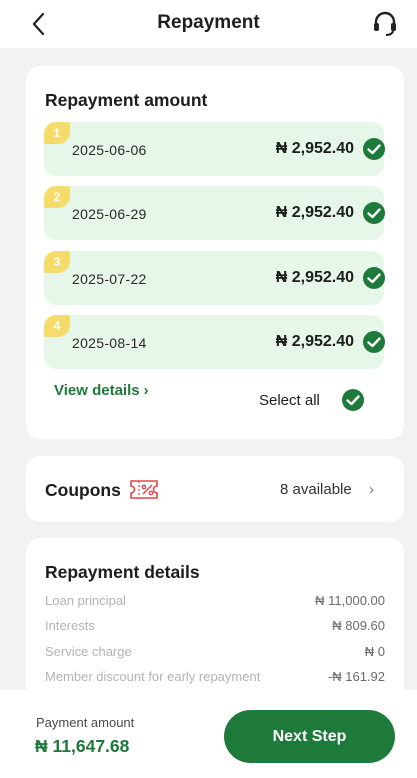  I want to click on installment-row: 2 2025-06-29 ₦ 2,952.40, so click(215, 213).